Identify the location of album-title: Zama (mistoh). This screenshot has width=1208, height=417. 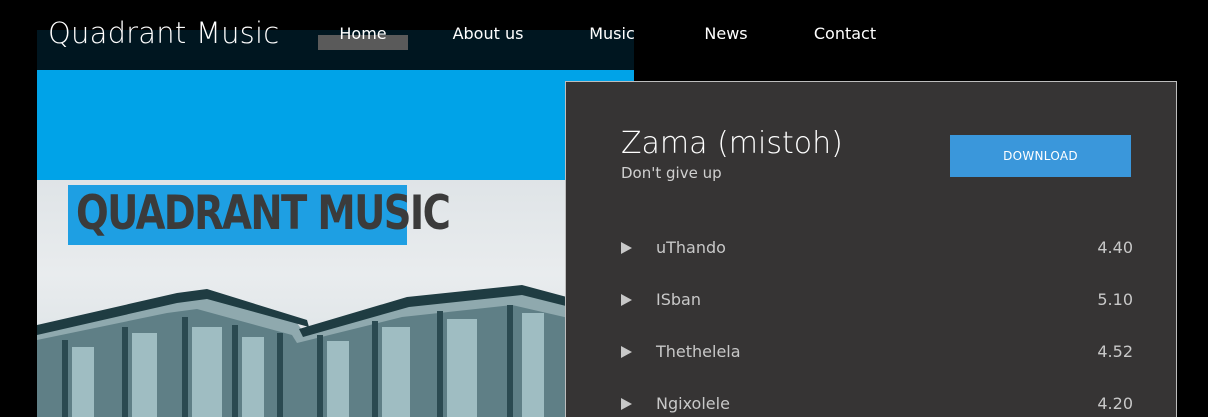
(732, 143).